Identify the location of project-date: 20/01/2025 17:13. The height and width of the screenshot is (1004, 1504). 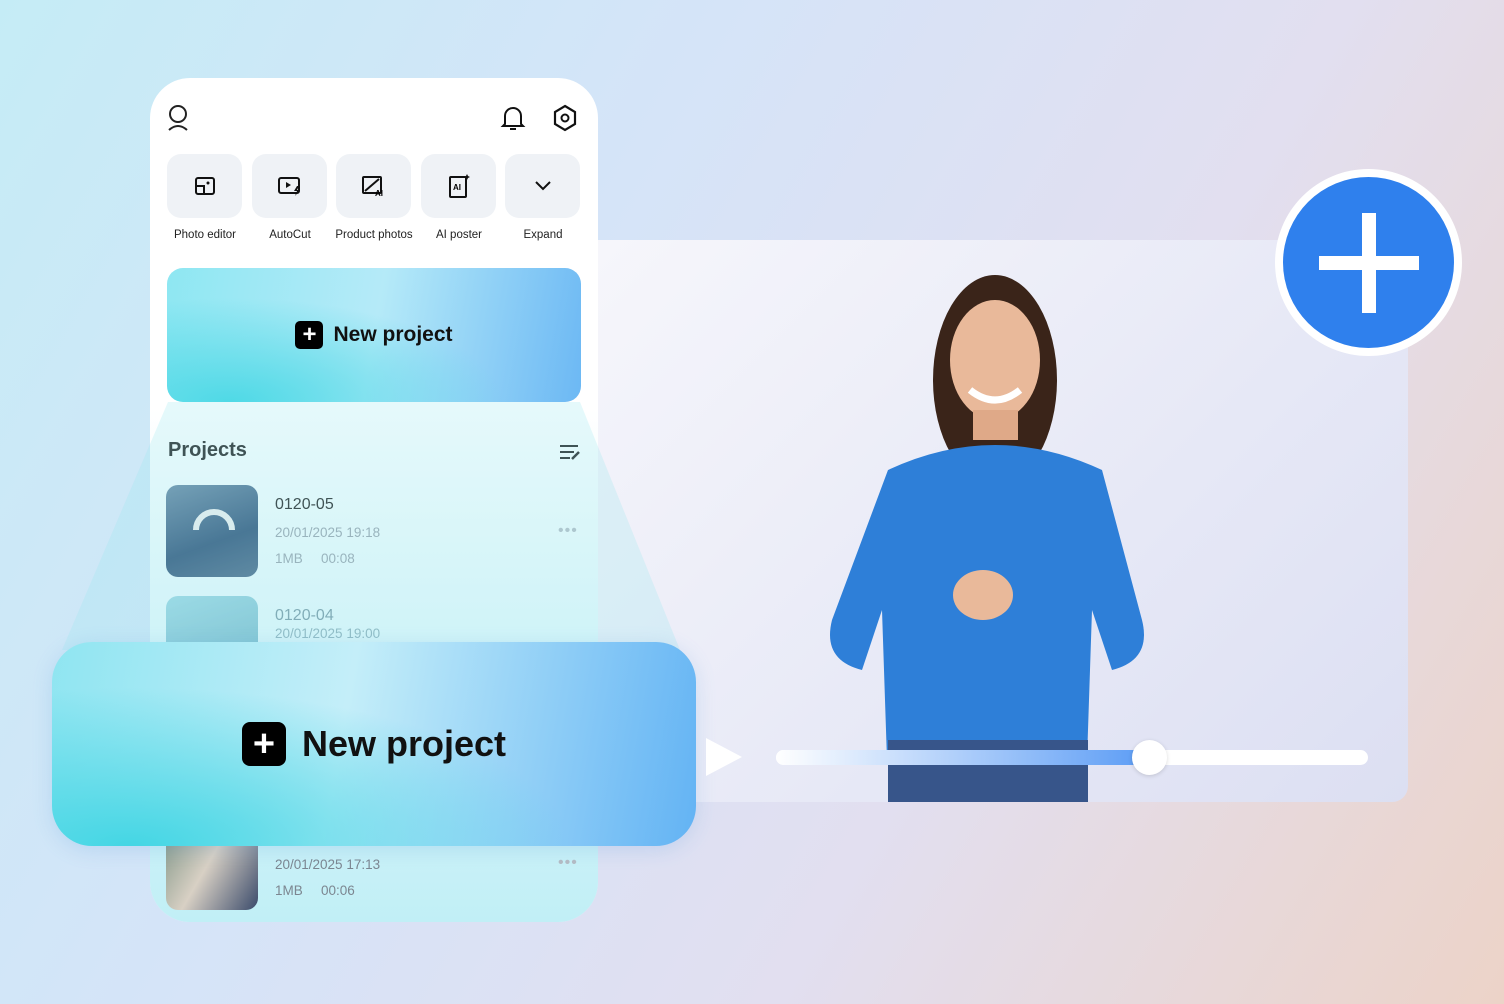
(328, 864).